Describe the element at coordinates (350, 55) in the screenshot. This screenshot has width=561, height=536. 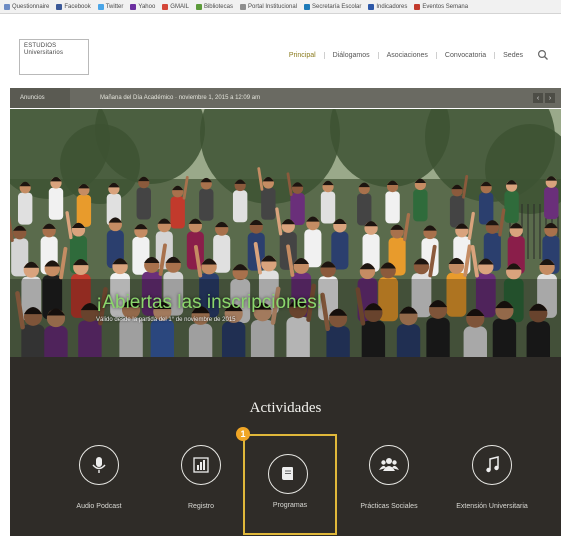
I see `nav-item-dialogamos: Diálogamos` at that location.